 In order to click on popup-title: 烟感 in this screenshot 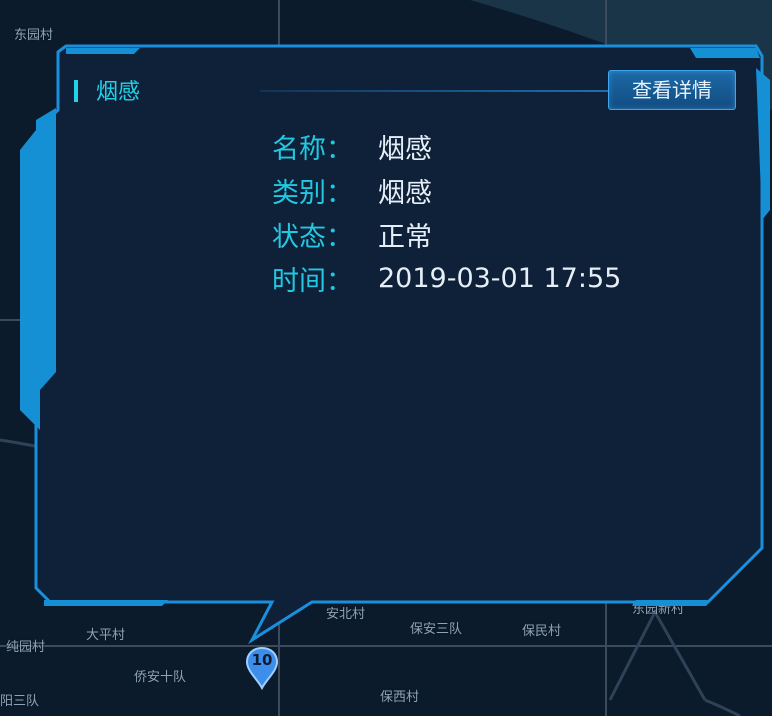, I will do `click(118, 92)`.